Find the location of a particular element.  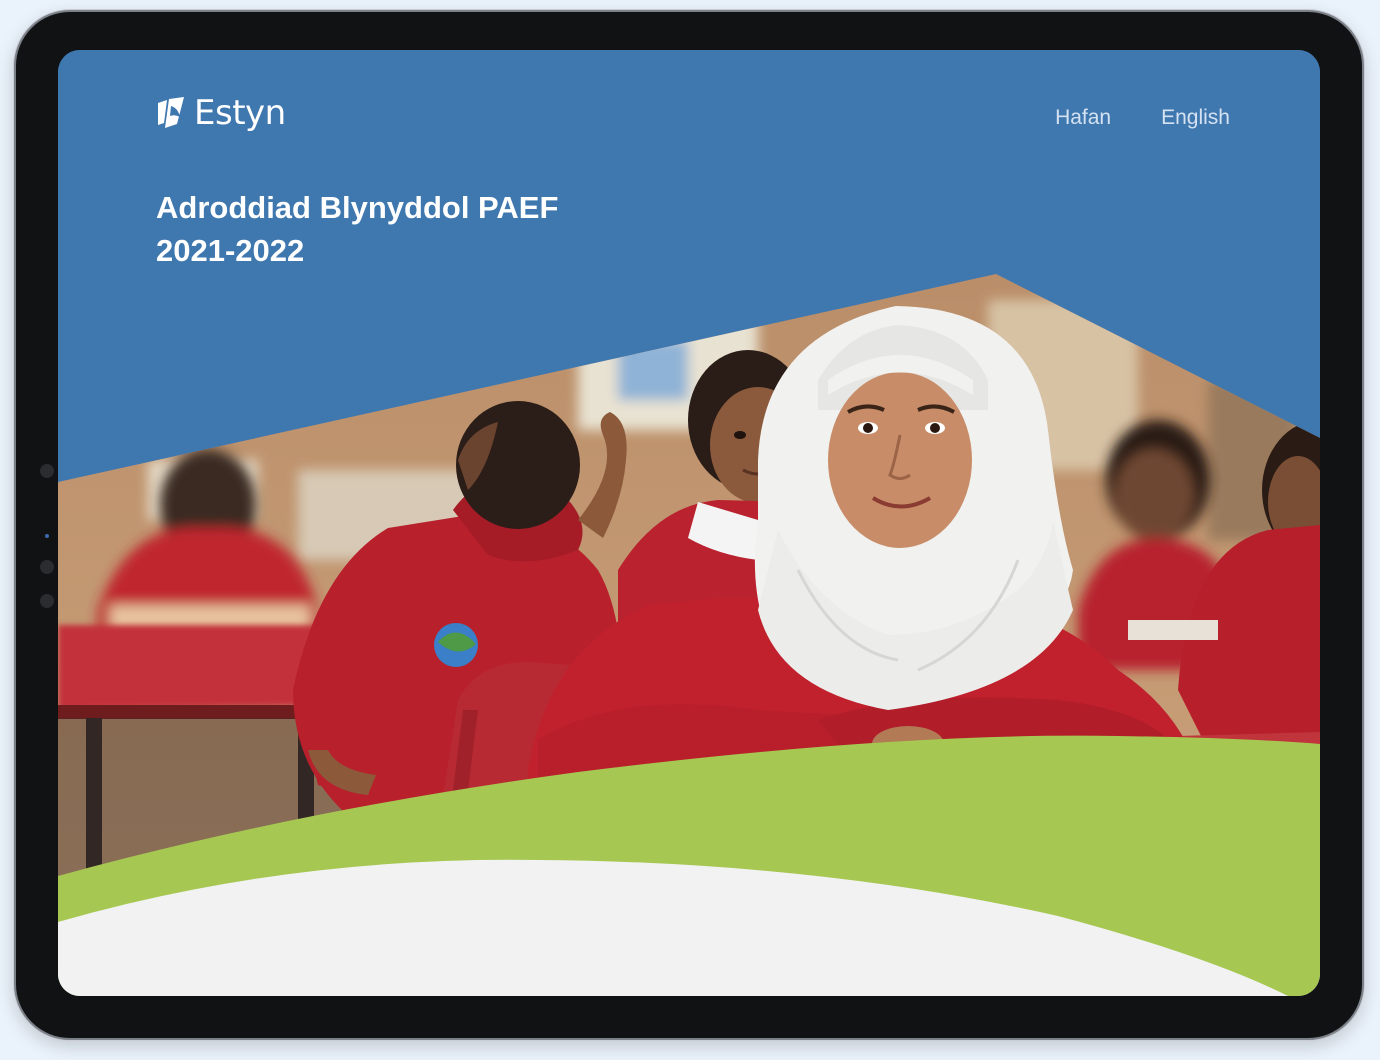

page-title: Adroddiad Blynyddol PAEF 2021-2022 is located at coordinates (357, 229).